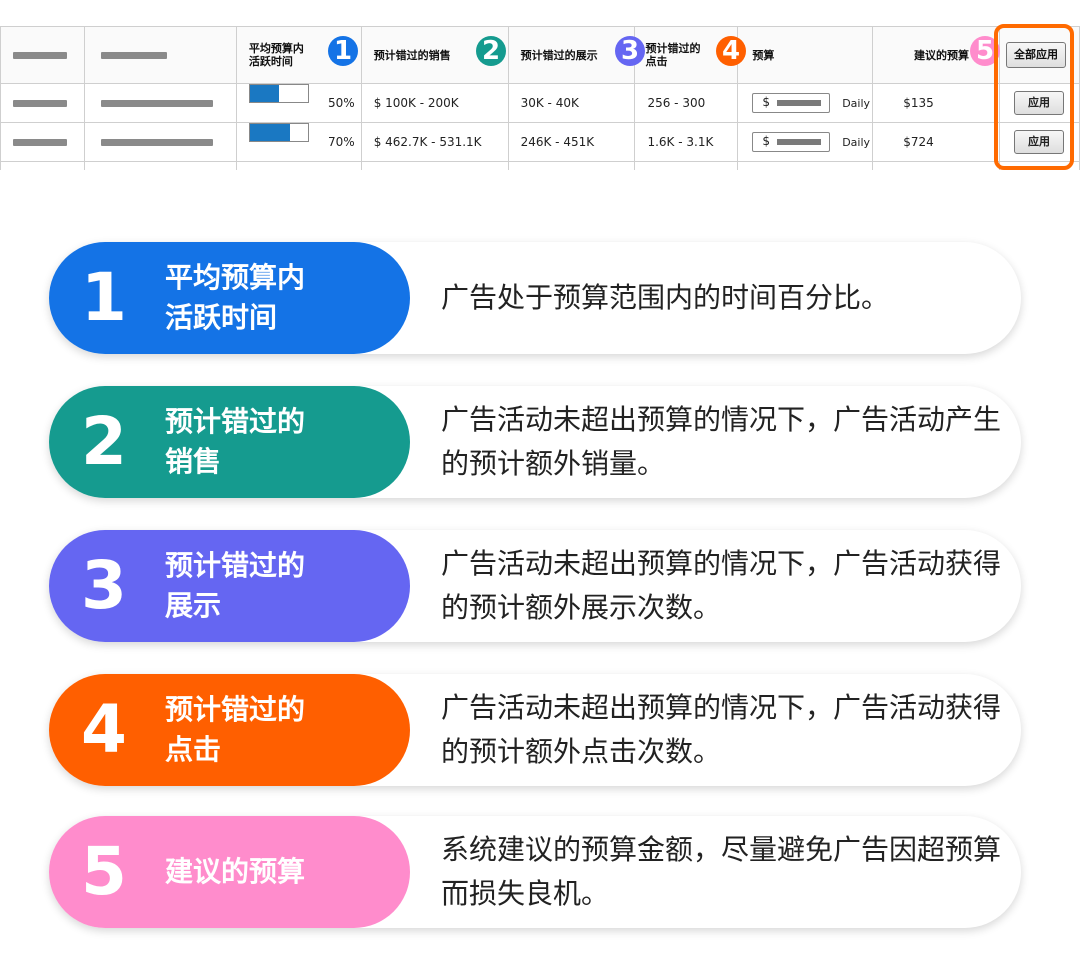 This screenshot has width=1080, height=956. I want to click on legend-description: 广告活动未超出预算的情况下，广告活动产生的预计额外销量。, so click(721, 441).